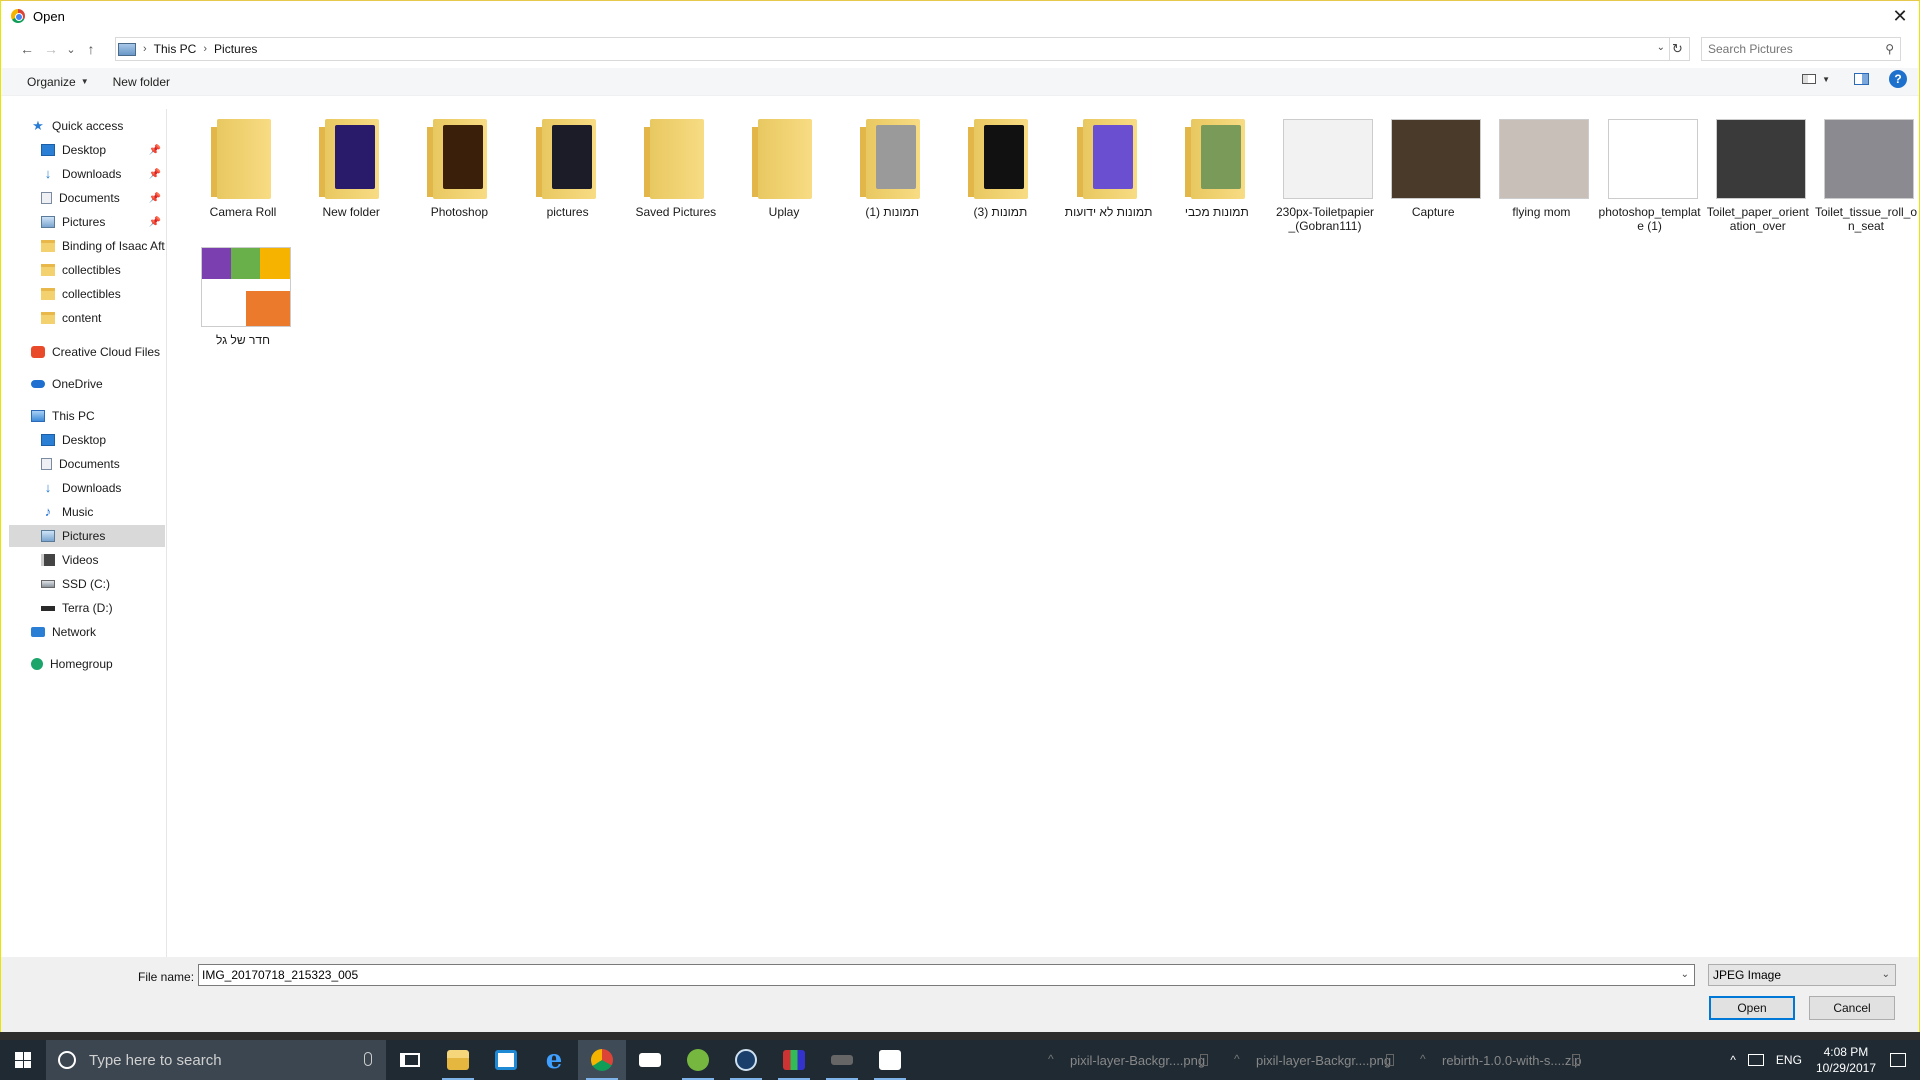 This screenshot has height=1080, width=1920. I want to click on image-item: 230px-Toiletpapier_(Gobran111), so click(1325, 169).